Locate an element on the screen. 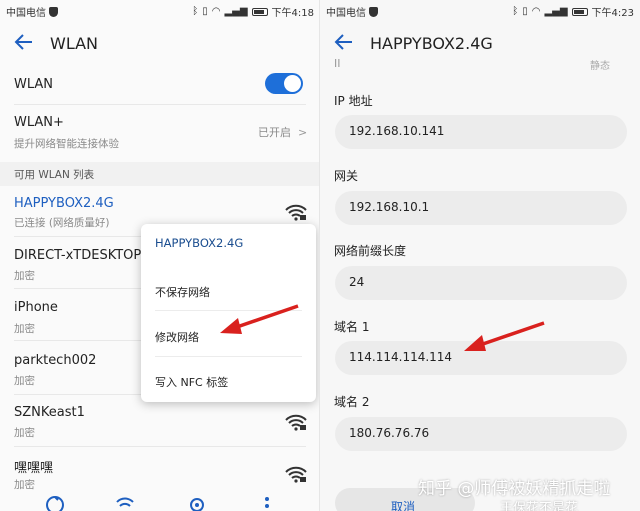 This screenshot has width=640, height=511. status-time: 下午4:18 is located at coordinates (292, 13).